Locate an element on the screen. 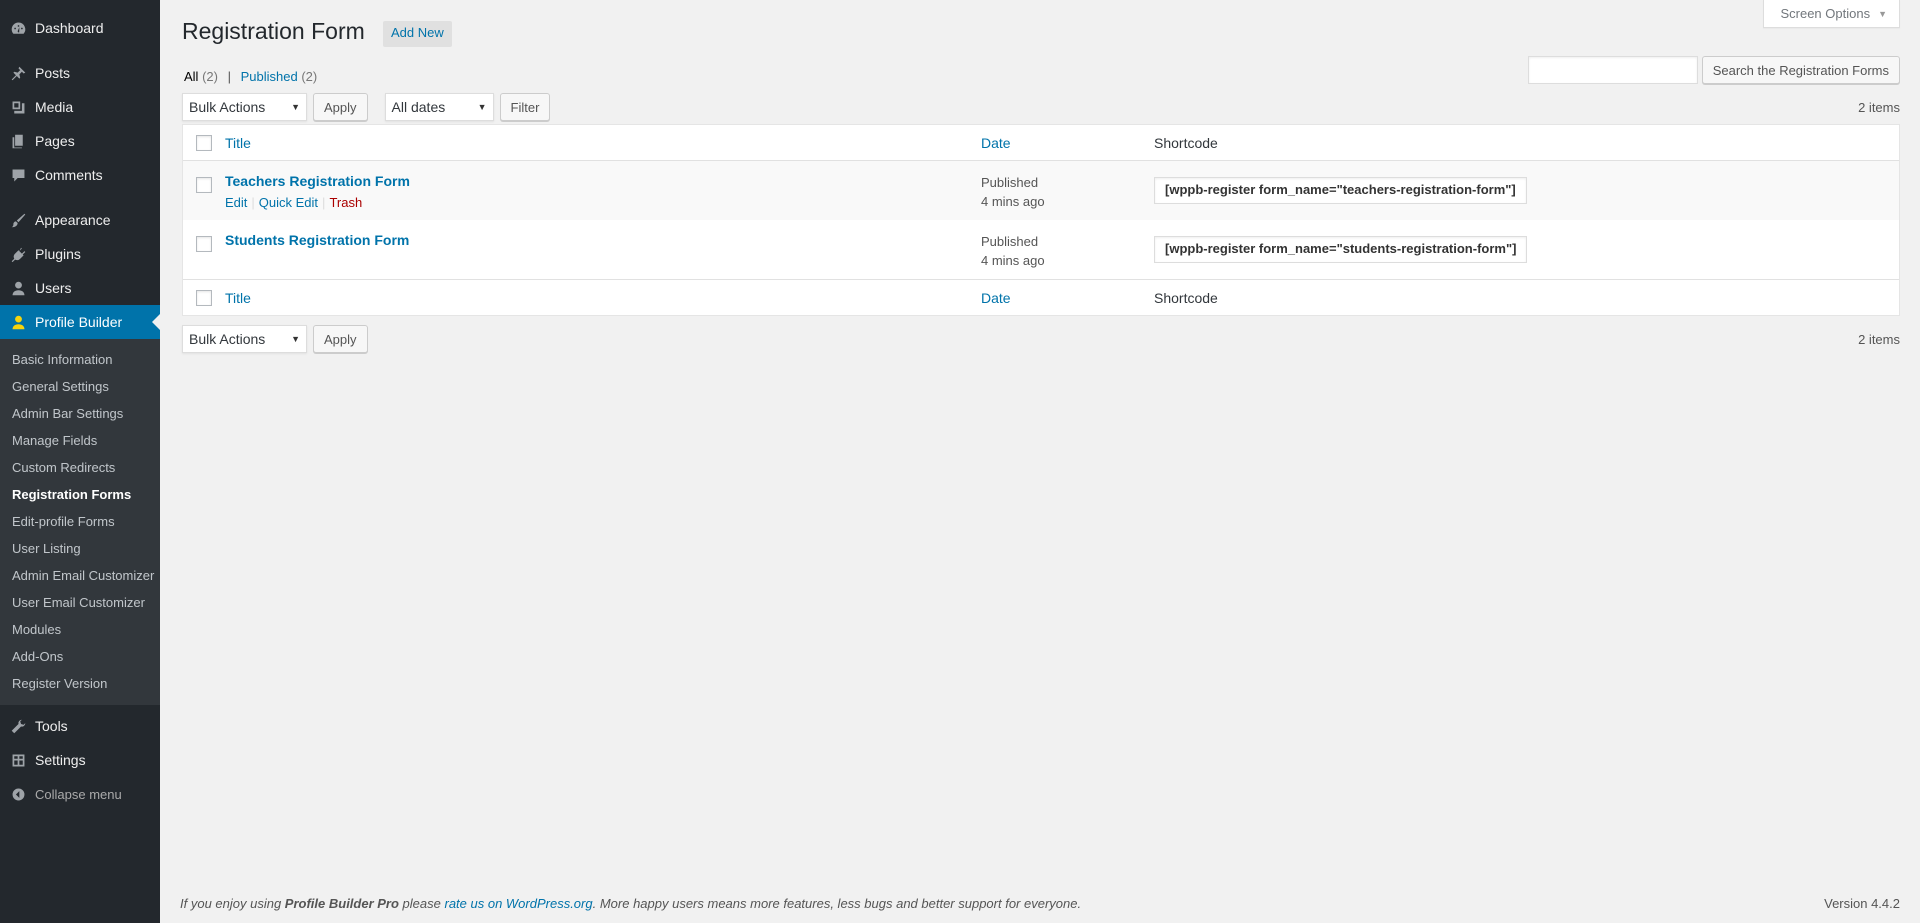 The image size is (1920, 923). menu-appearance: Appearance is located at coordinates (80, 220).